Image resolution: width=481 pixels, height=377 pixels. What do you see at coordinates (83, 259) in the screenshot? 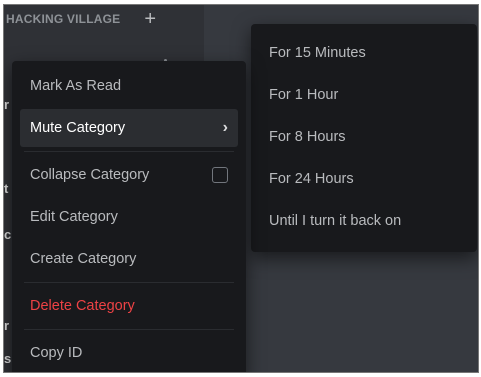
I see `menu-item-label: Create Category` at bounding box center [83, 259].